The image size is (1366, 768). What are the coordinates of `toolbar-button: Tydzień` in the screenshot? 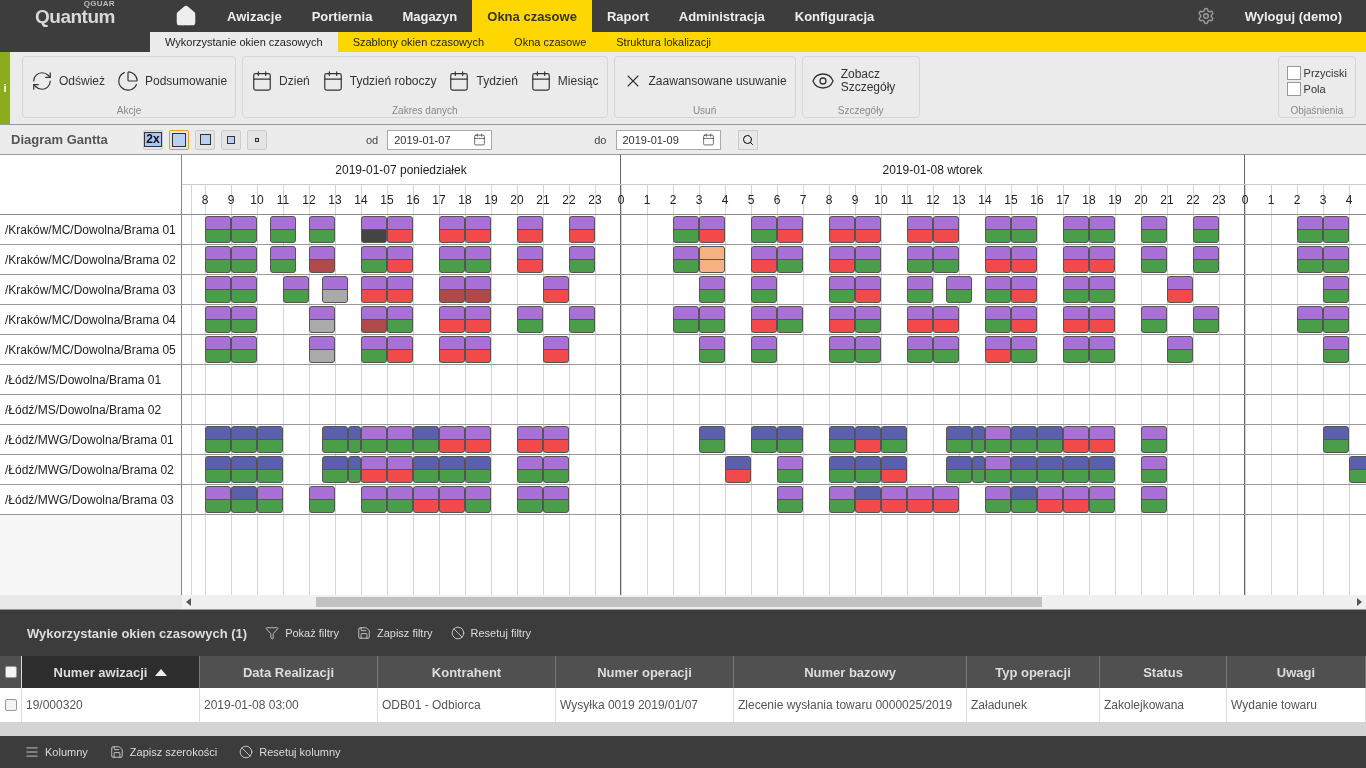 It's located at (483, 81).